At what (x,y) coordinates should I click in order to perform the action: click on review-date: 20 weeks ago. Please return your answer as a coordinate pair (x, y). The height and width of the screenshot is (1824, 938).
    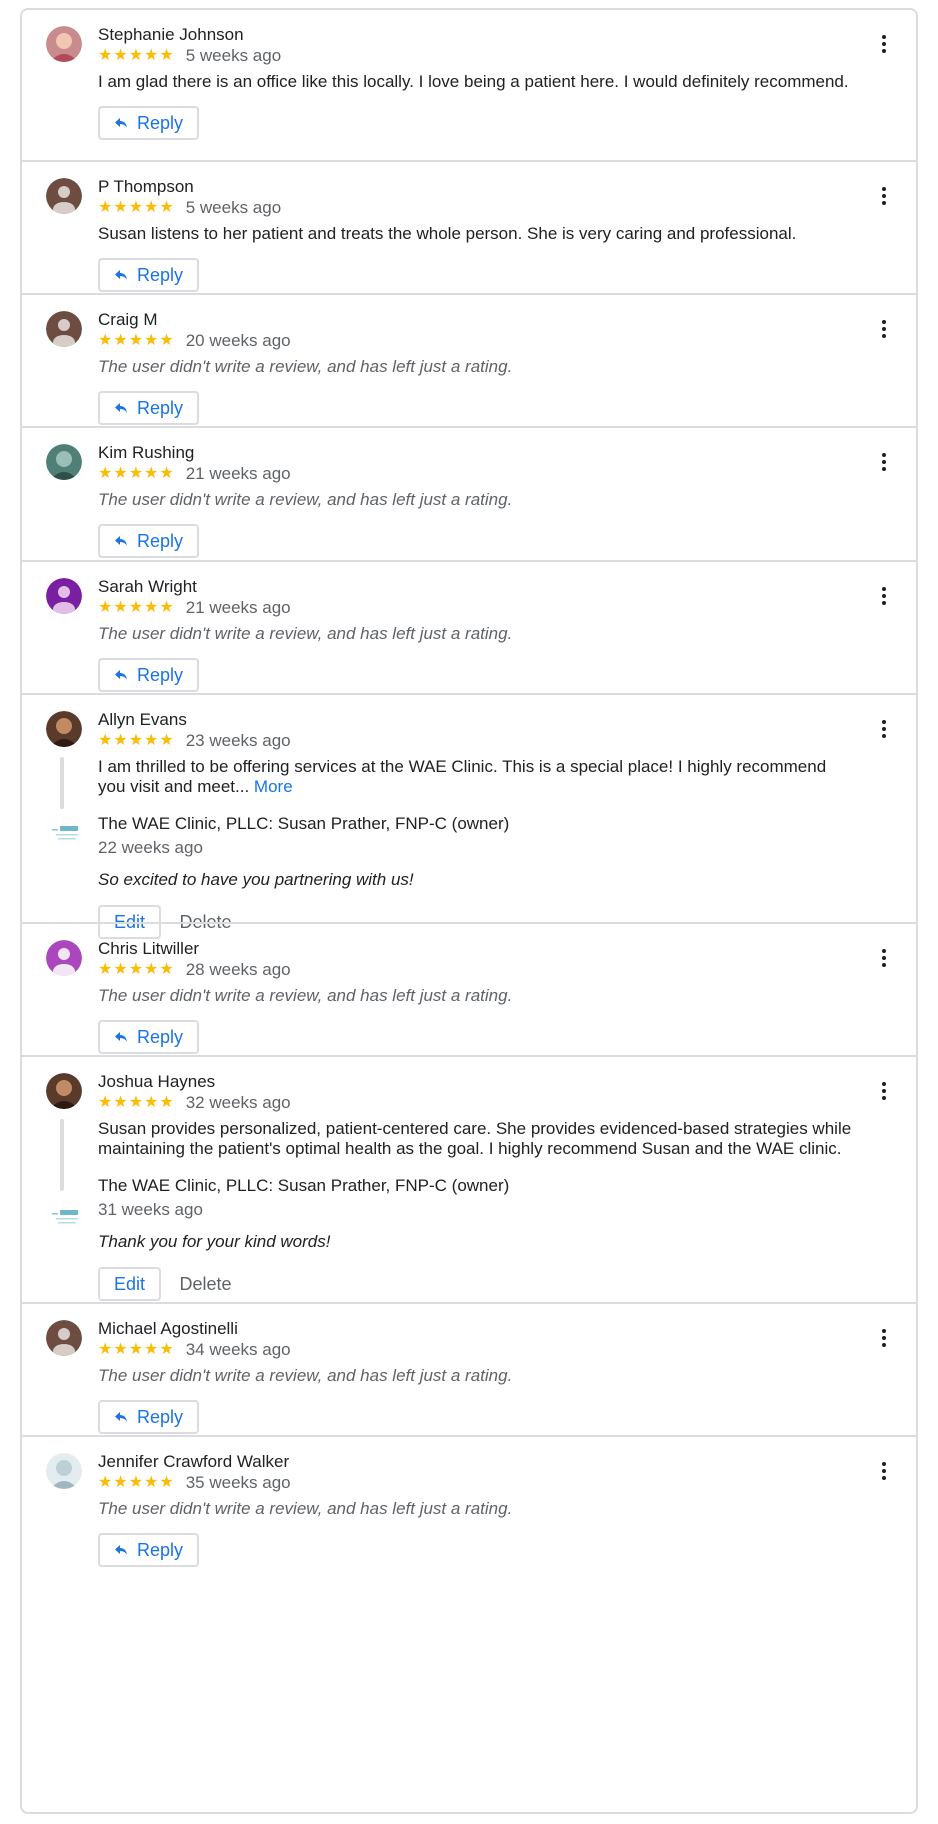
    Looking at the image, I should click on (238, 340).